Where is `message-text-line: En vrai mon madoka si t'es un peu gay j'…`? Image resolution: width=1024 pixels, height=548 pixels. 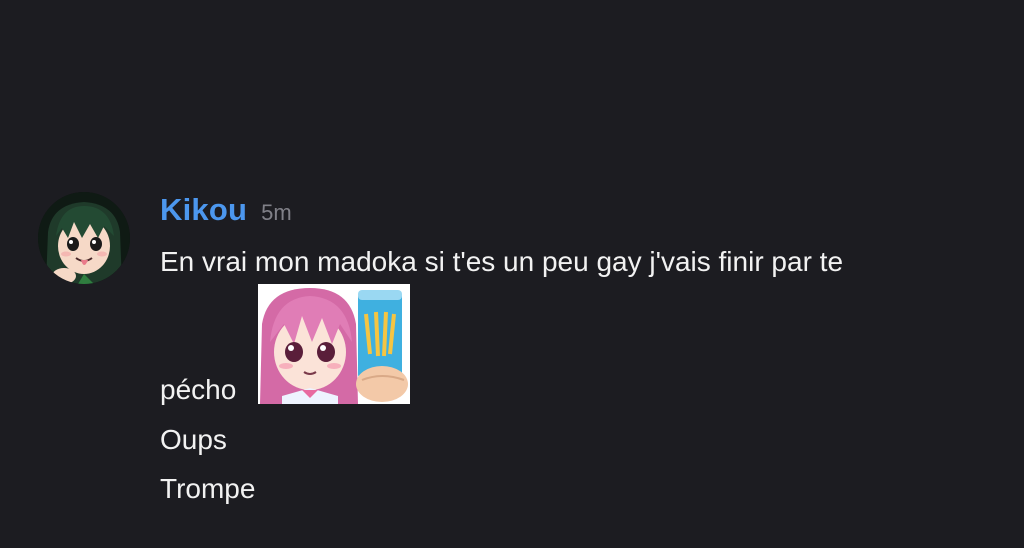 message-text-line: En vrai mon madoka si t'es un peu gay j'… is located at coordinates (502, 261).